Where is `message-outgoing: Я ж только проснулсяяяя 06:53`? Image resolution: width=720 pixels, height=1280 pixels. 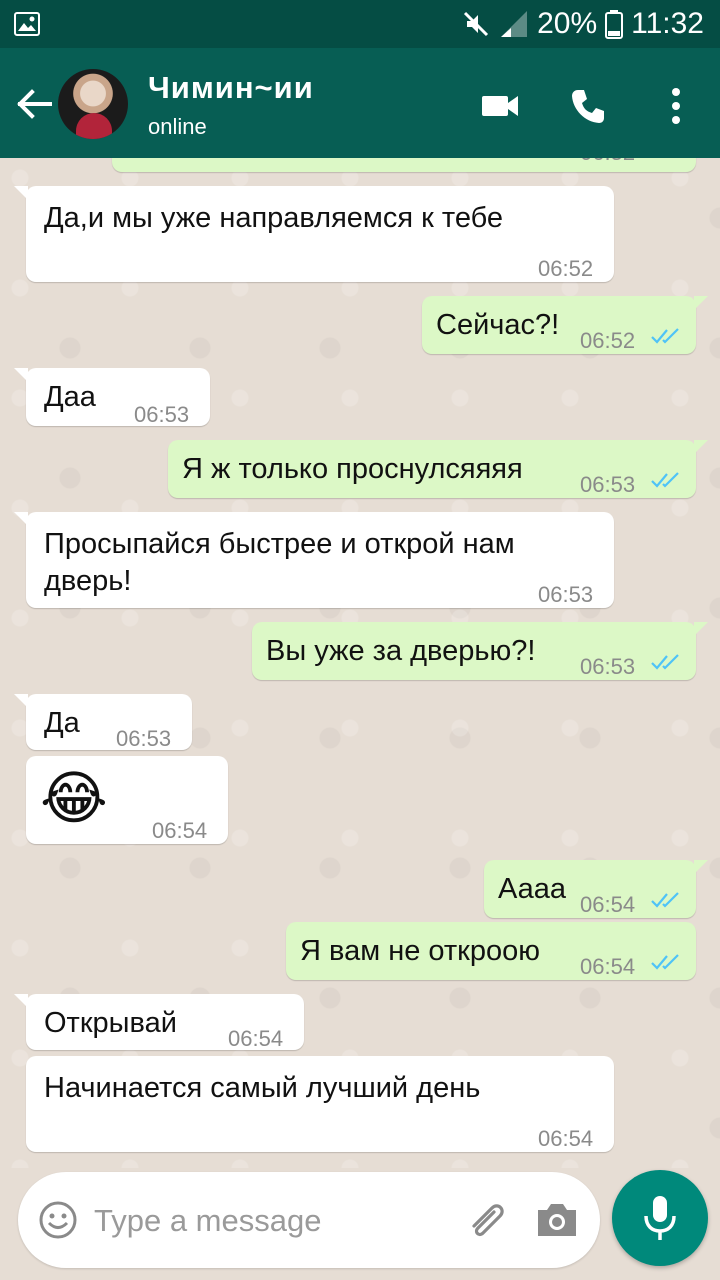
message-outgoing: Я ж только проснулсяяяя 06:53 is located at coordinates (438, 469).